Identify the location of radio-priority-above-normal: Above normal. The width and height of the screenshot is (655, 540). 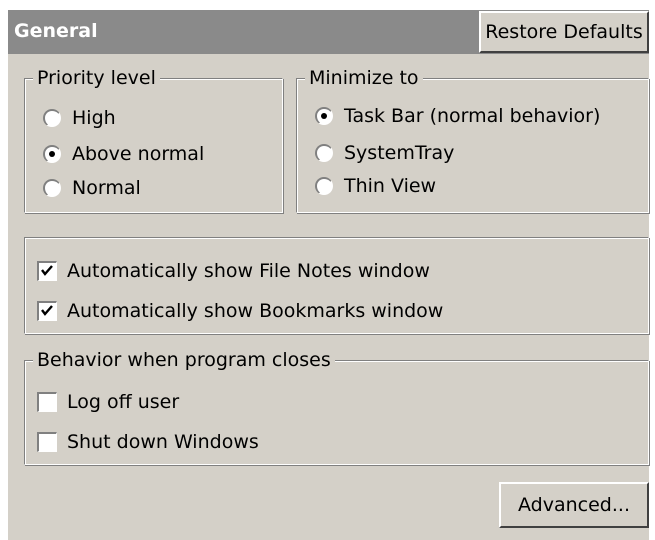
(123, 154).